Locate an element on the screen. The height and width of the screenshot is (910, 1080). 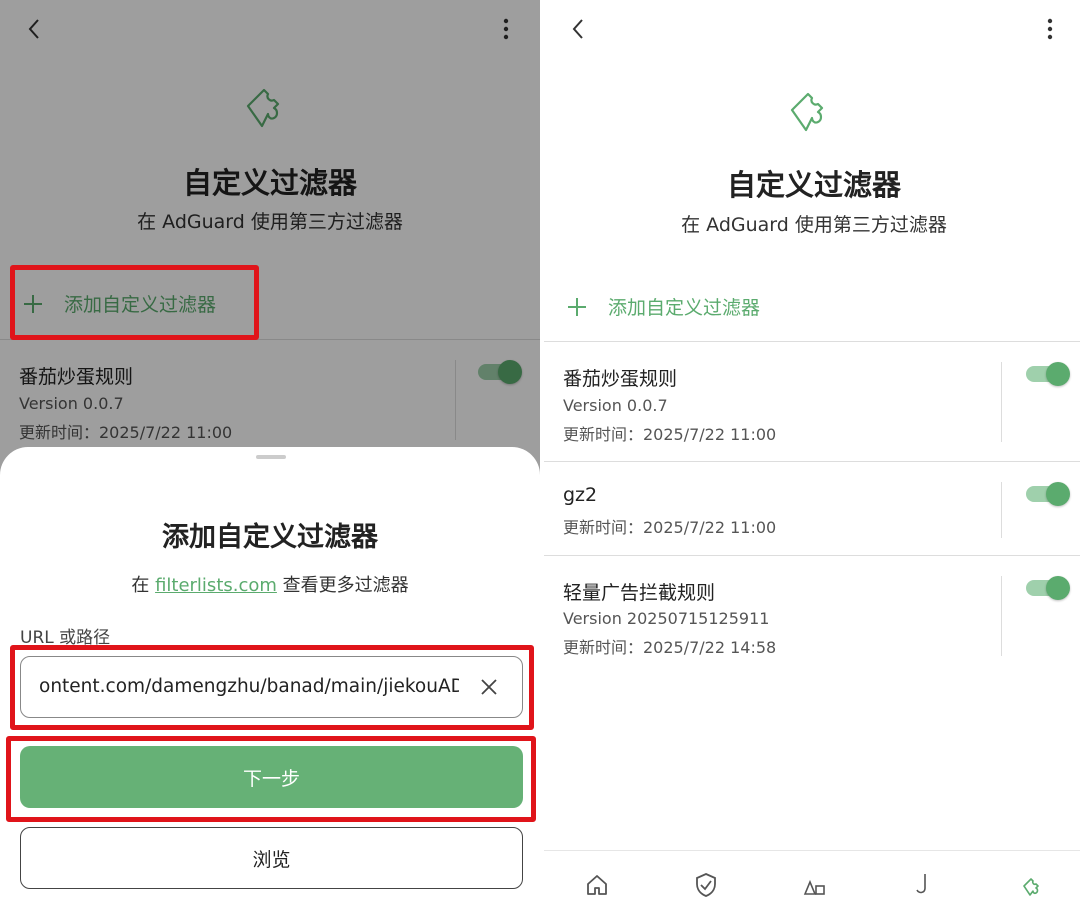
filter-name: 番茄炒蛋规则 is located at coordinates (620, 379).